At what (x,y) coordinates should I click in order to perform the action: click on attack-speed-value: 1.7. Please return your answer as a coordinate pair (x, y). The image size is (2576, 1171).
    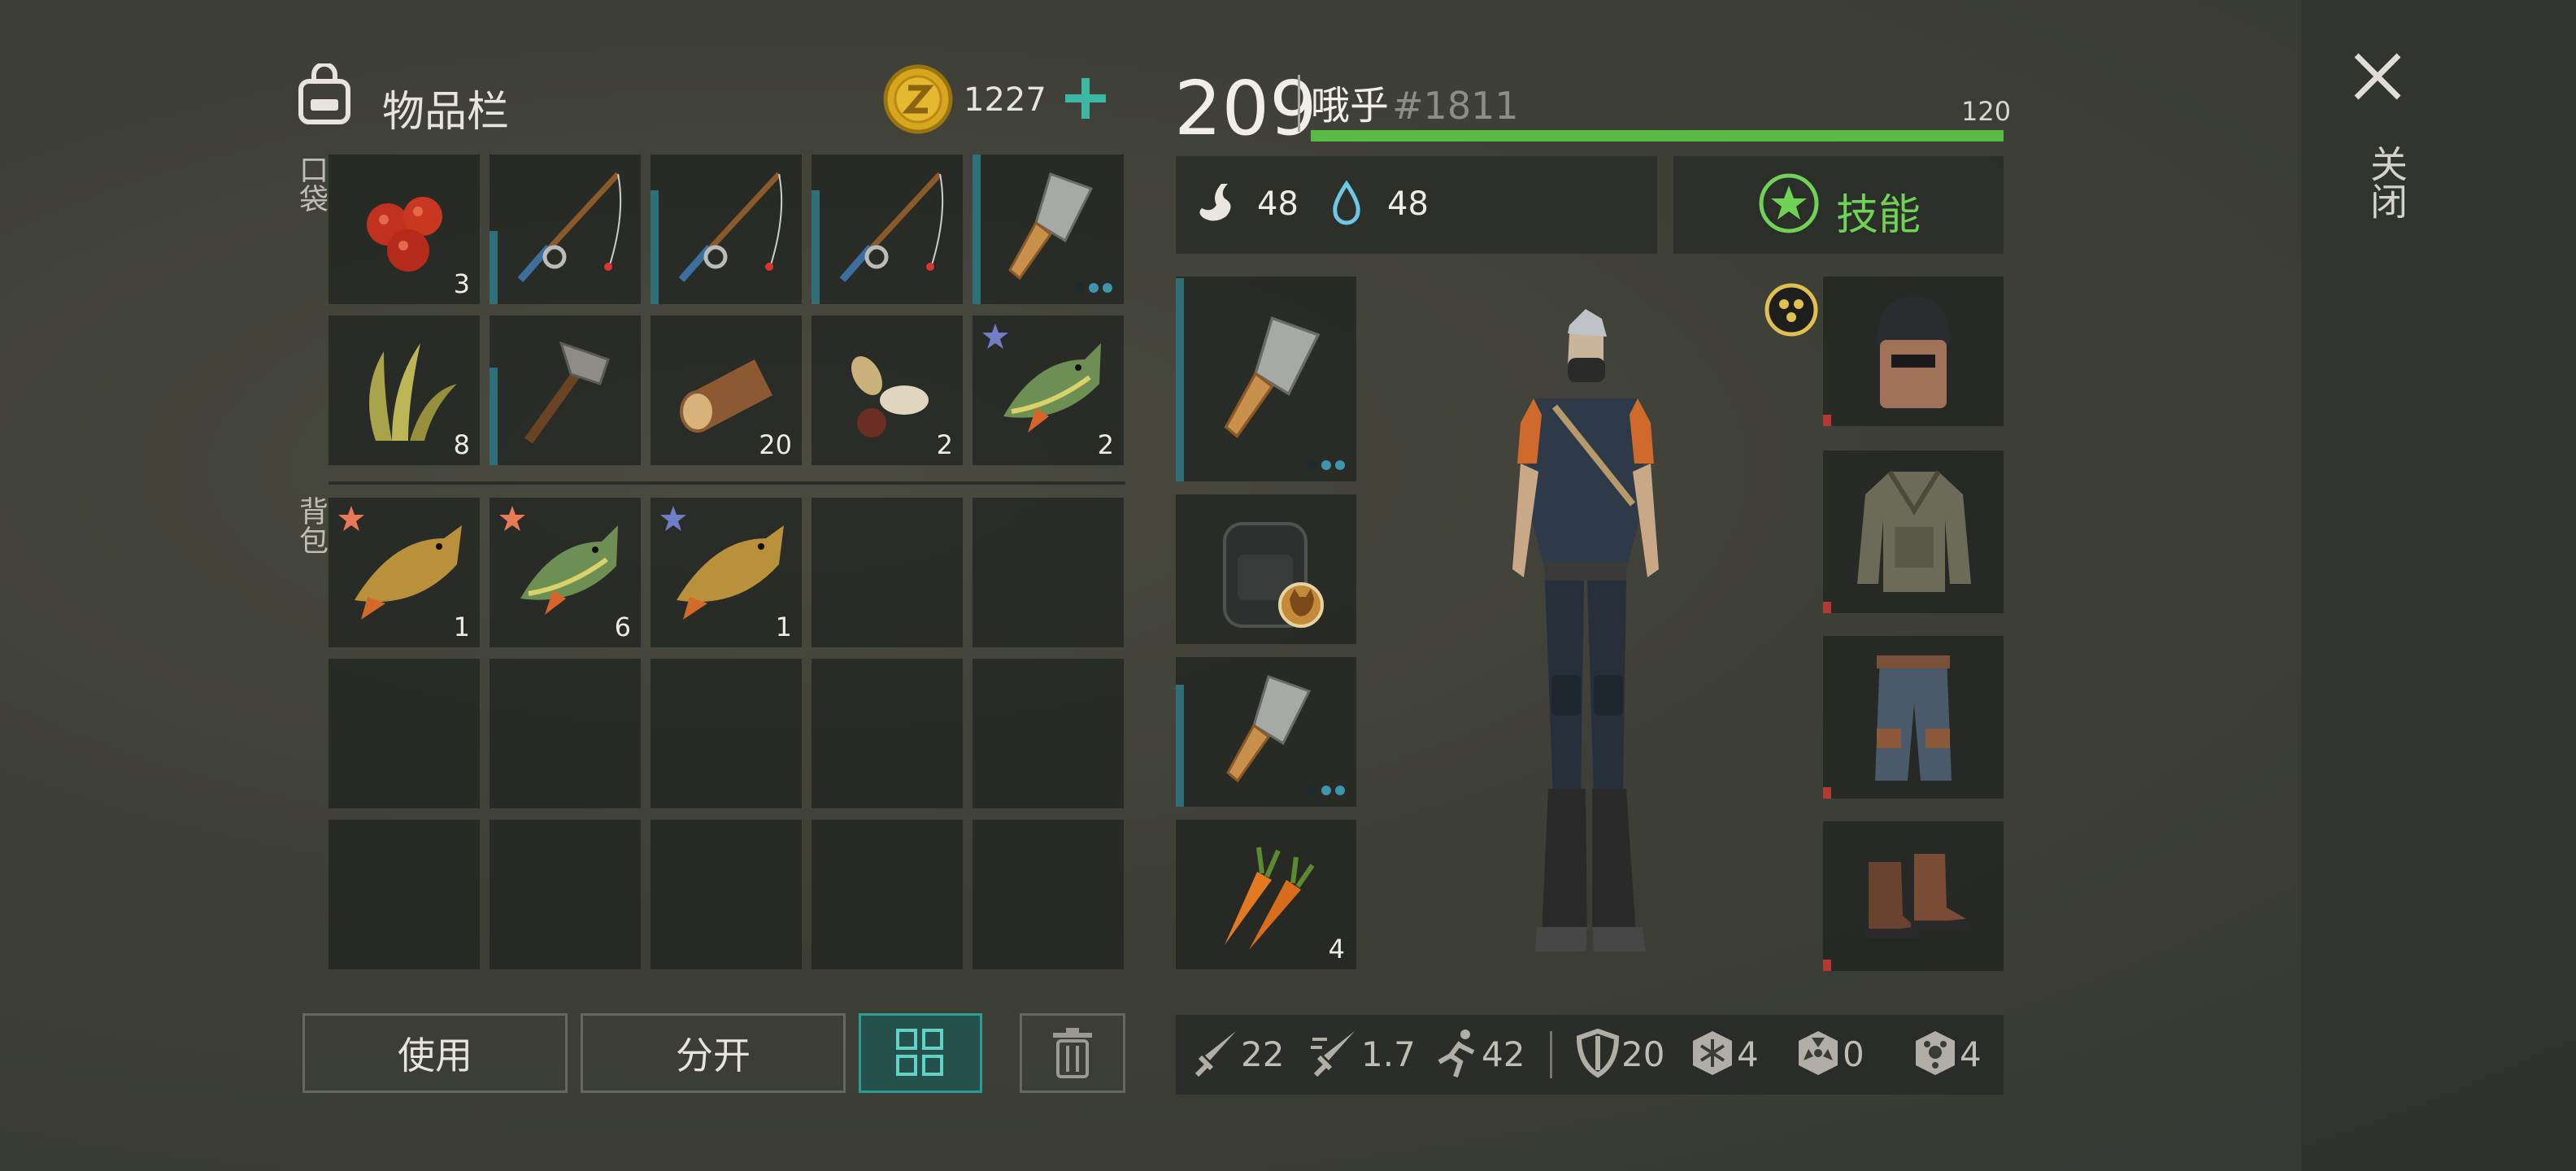
    Looking at the image, I should click on (1389, 1054).